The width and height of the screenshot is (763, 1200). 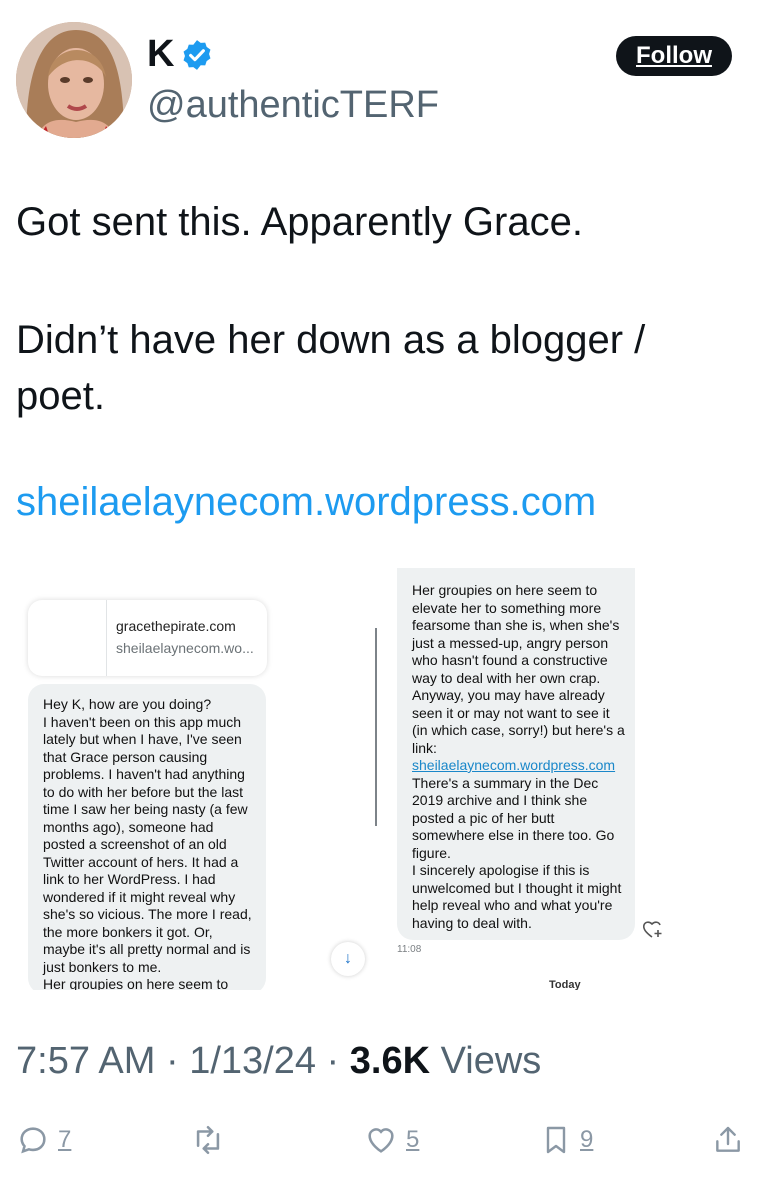 I want to click on heart-plus-icon, so click(x=653, y=929).